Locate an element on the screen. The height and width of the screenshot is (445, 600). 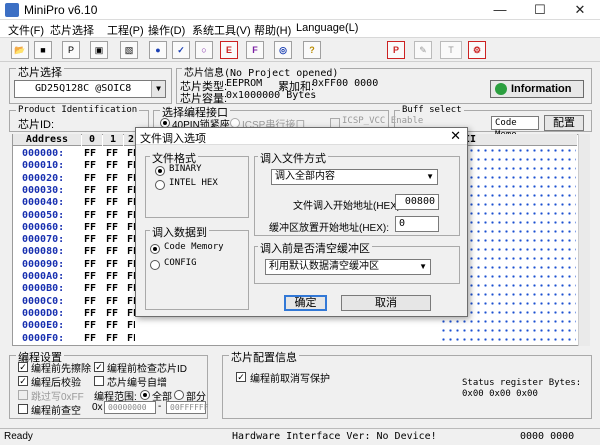
information-button: Information is located at coordinates (537, 89).